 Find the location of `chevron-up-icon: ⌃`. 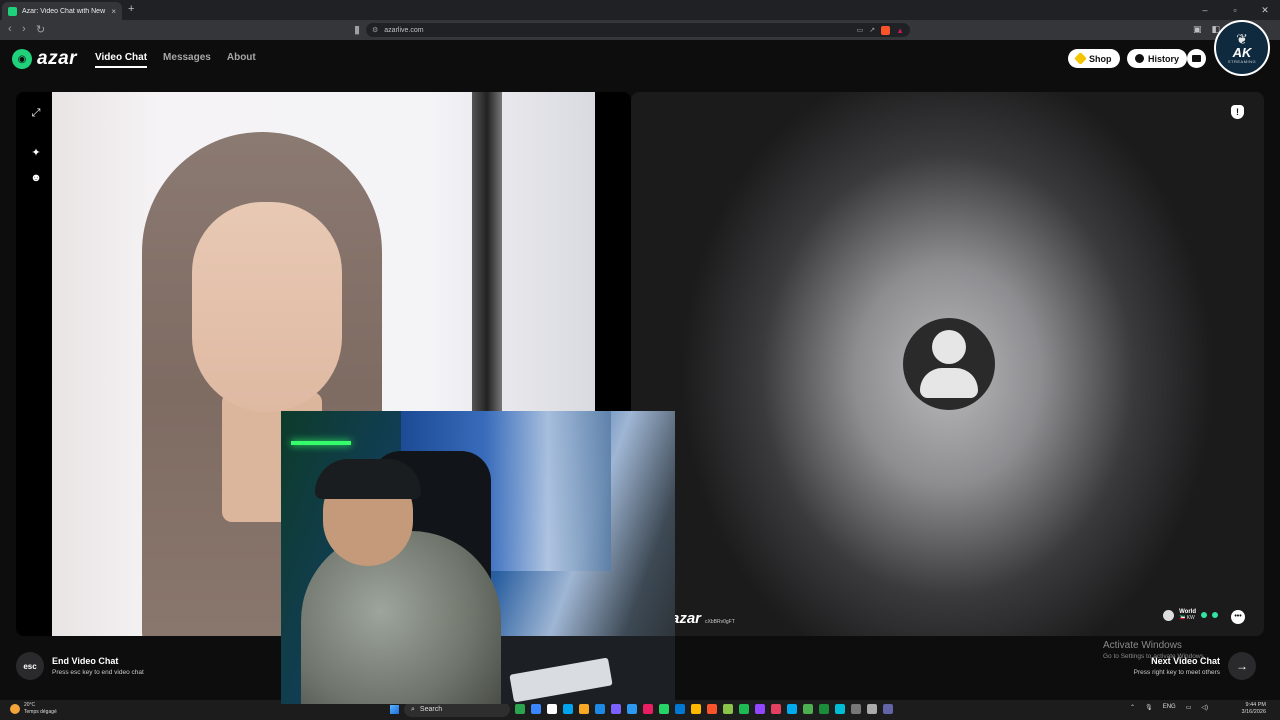

chevron-up-icon: ⌃ is located at coordinates (1132, 707).